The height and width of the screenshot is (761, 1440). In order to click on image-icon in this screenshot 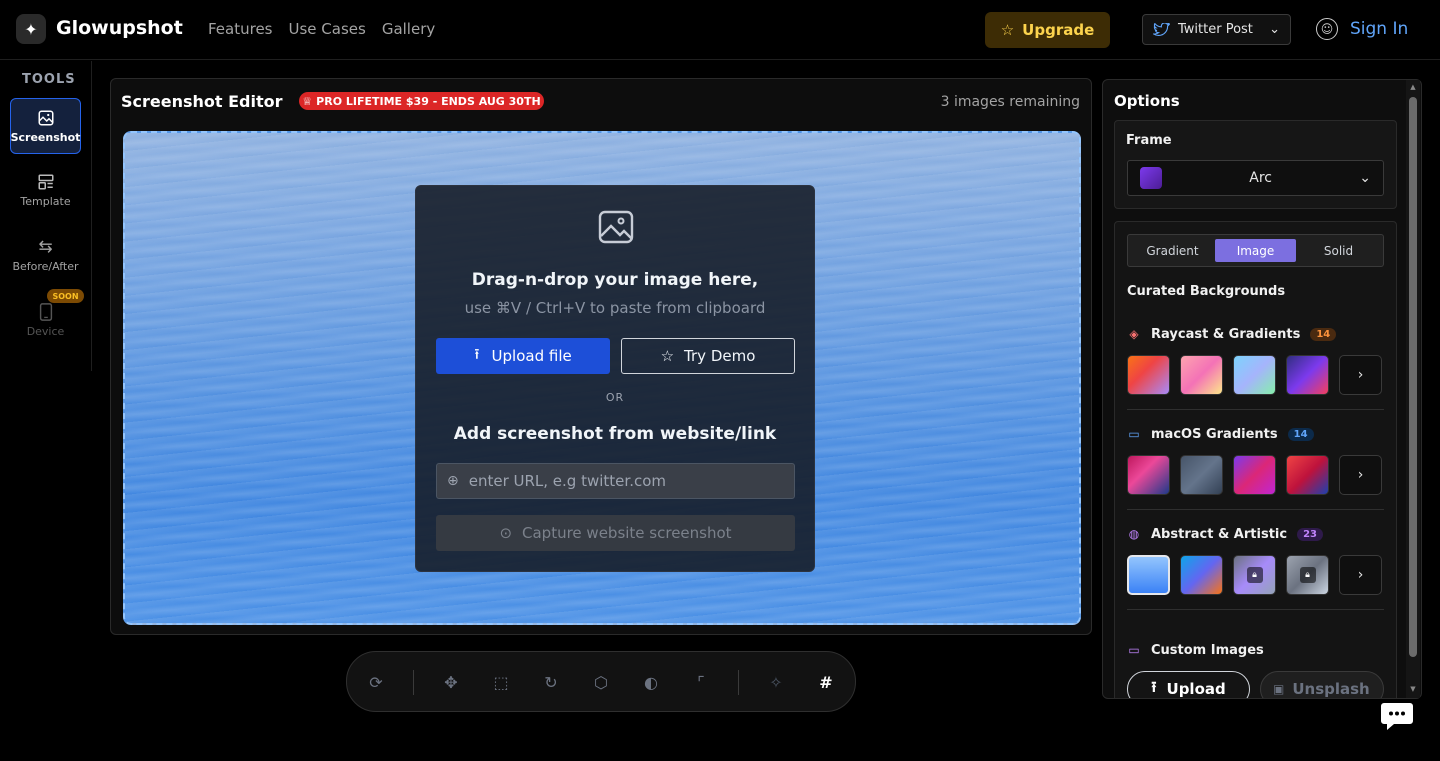, I will do `click(45, 117)`.